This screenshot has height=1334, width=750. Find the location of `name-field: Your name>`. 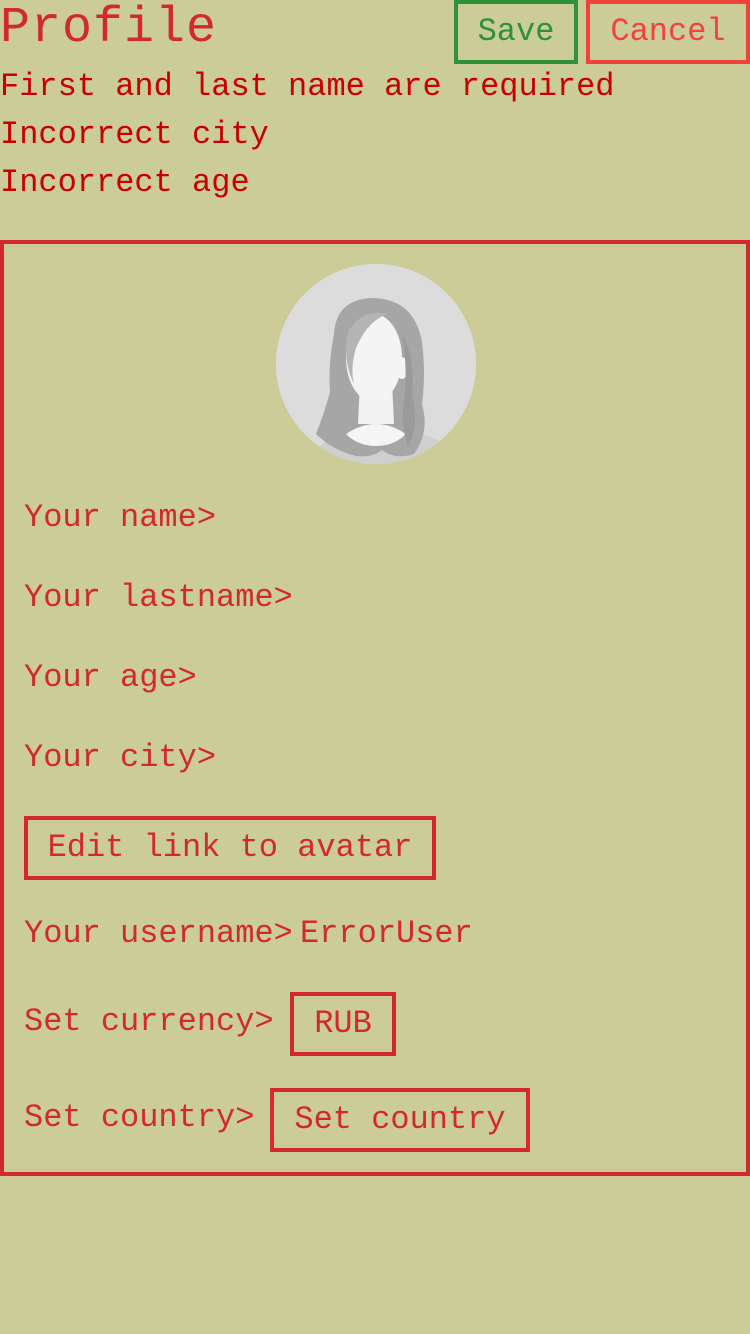

name-field: Your name> is located at coordinates (120, 518).